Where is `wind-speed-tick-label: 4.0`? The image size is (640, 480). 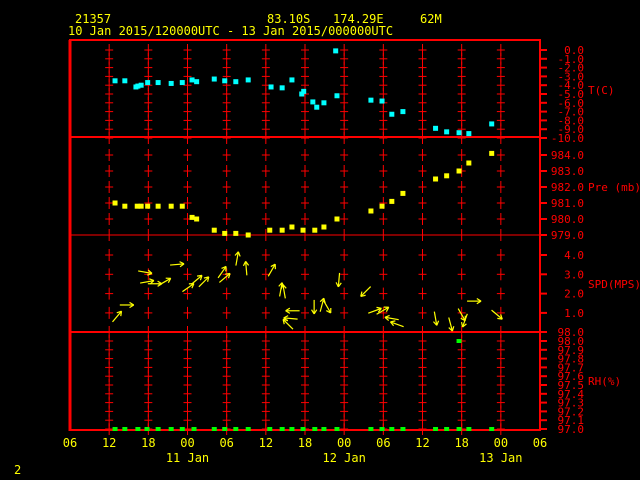
wind-speed-tick-label: 4.0 is located at coordinates (574, 255).